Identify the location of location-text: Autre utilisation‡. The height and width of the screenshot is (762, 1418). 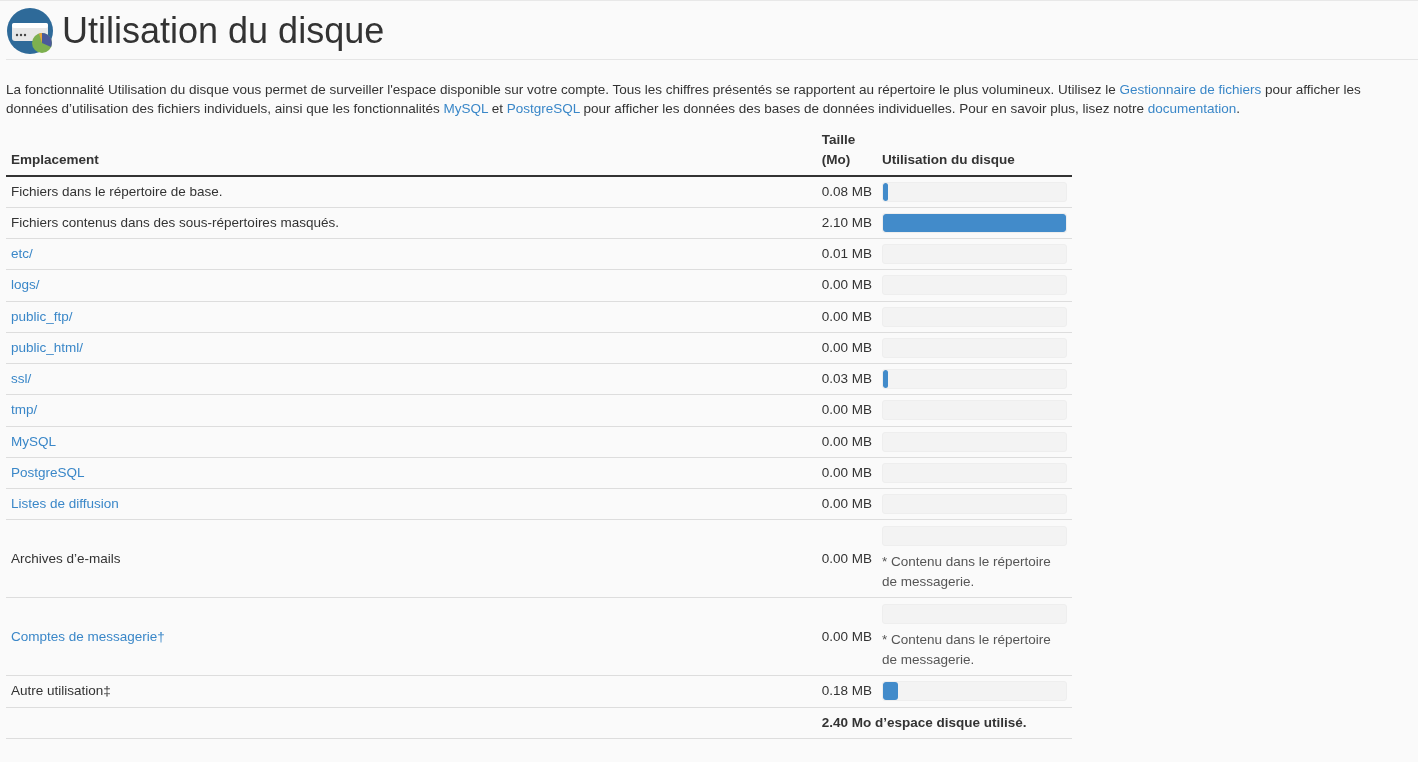
(61, 691).